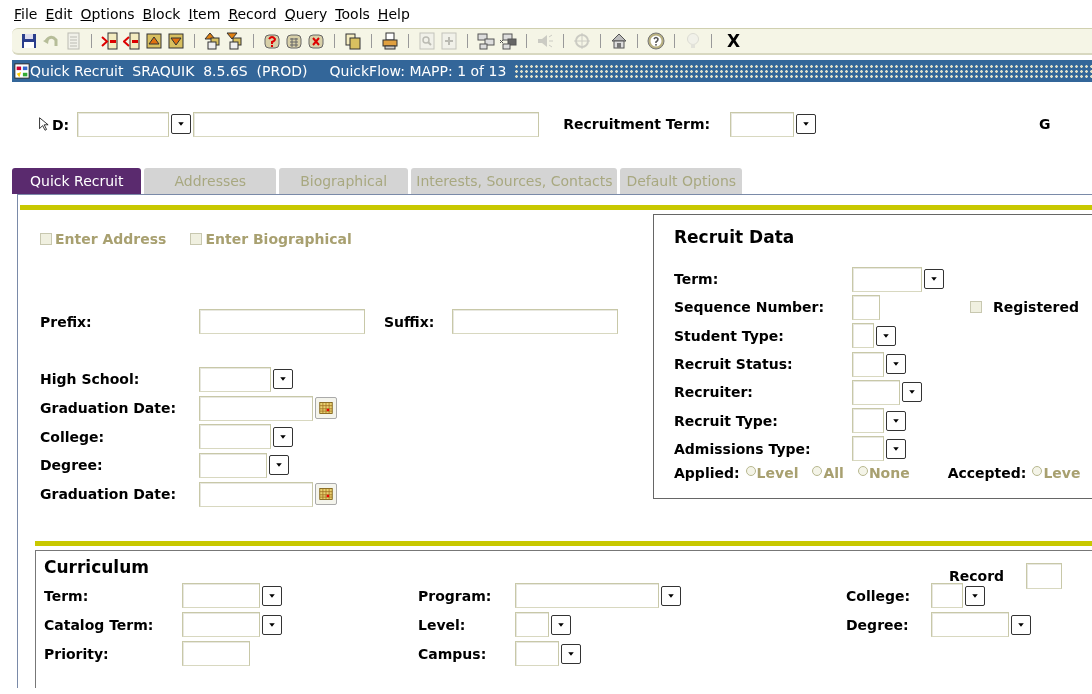 The width and height of the screenshot is (1092, 694). What do you see at coordinates (453, 653) in the screenshot?
I see `field-label: Campus:` at bounding box center [453, 653].